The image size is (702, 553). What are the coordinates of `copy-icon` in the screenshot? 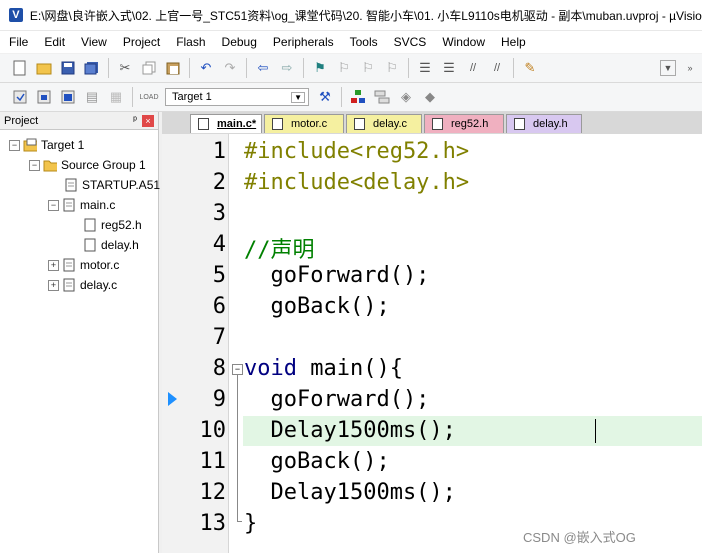 It's located at (149, 68).